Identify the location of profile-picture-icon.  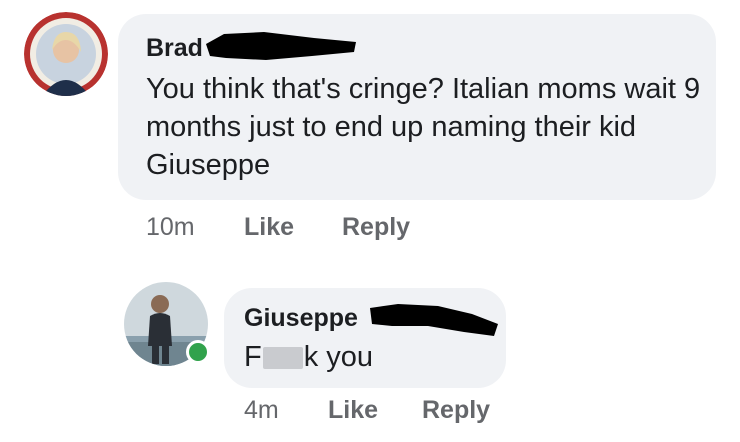
(66, 54).